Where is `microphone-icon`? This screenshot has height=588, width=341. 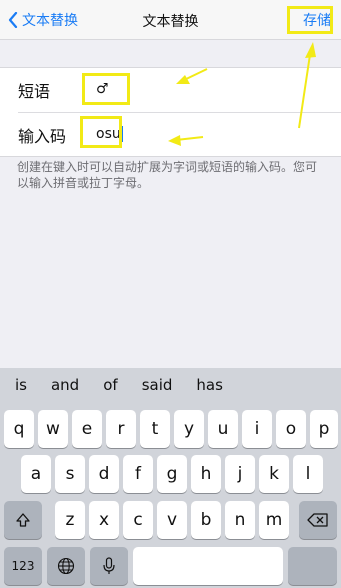
microphone-icon is located at coordinates (109, 565).